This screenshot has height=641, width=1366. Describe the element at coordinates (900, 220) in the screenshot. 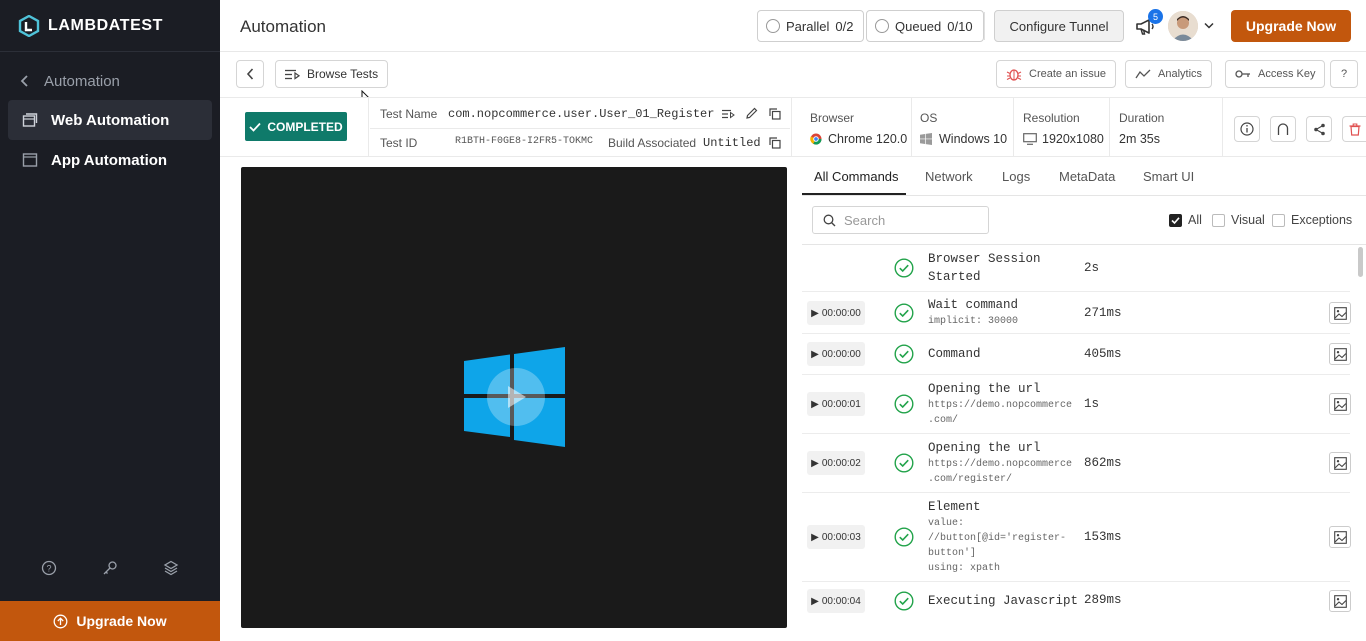

I see `command-search-input: Search` at that location.